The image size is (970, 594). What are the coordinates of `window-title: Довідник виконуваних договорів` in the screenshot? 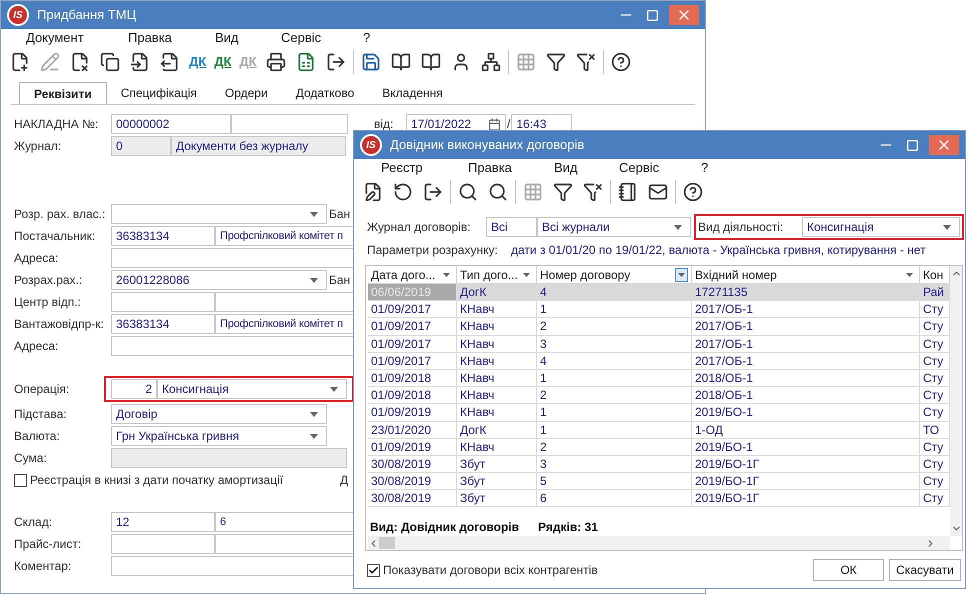 It's located at (487, 145).